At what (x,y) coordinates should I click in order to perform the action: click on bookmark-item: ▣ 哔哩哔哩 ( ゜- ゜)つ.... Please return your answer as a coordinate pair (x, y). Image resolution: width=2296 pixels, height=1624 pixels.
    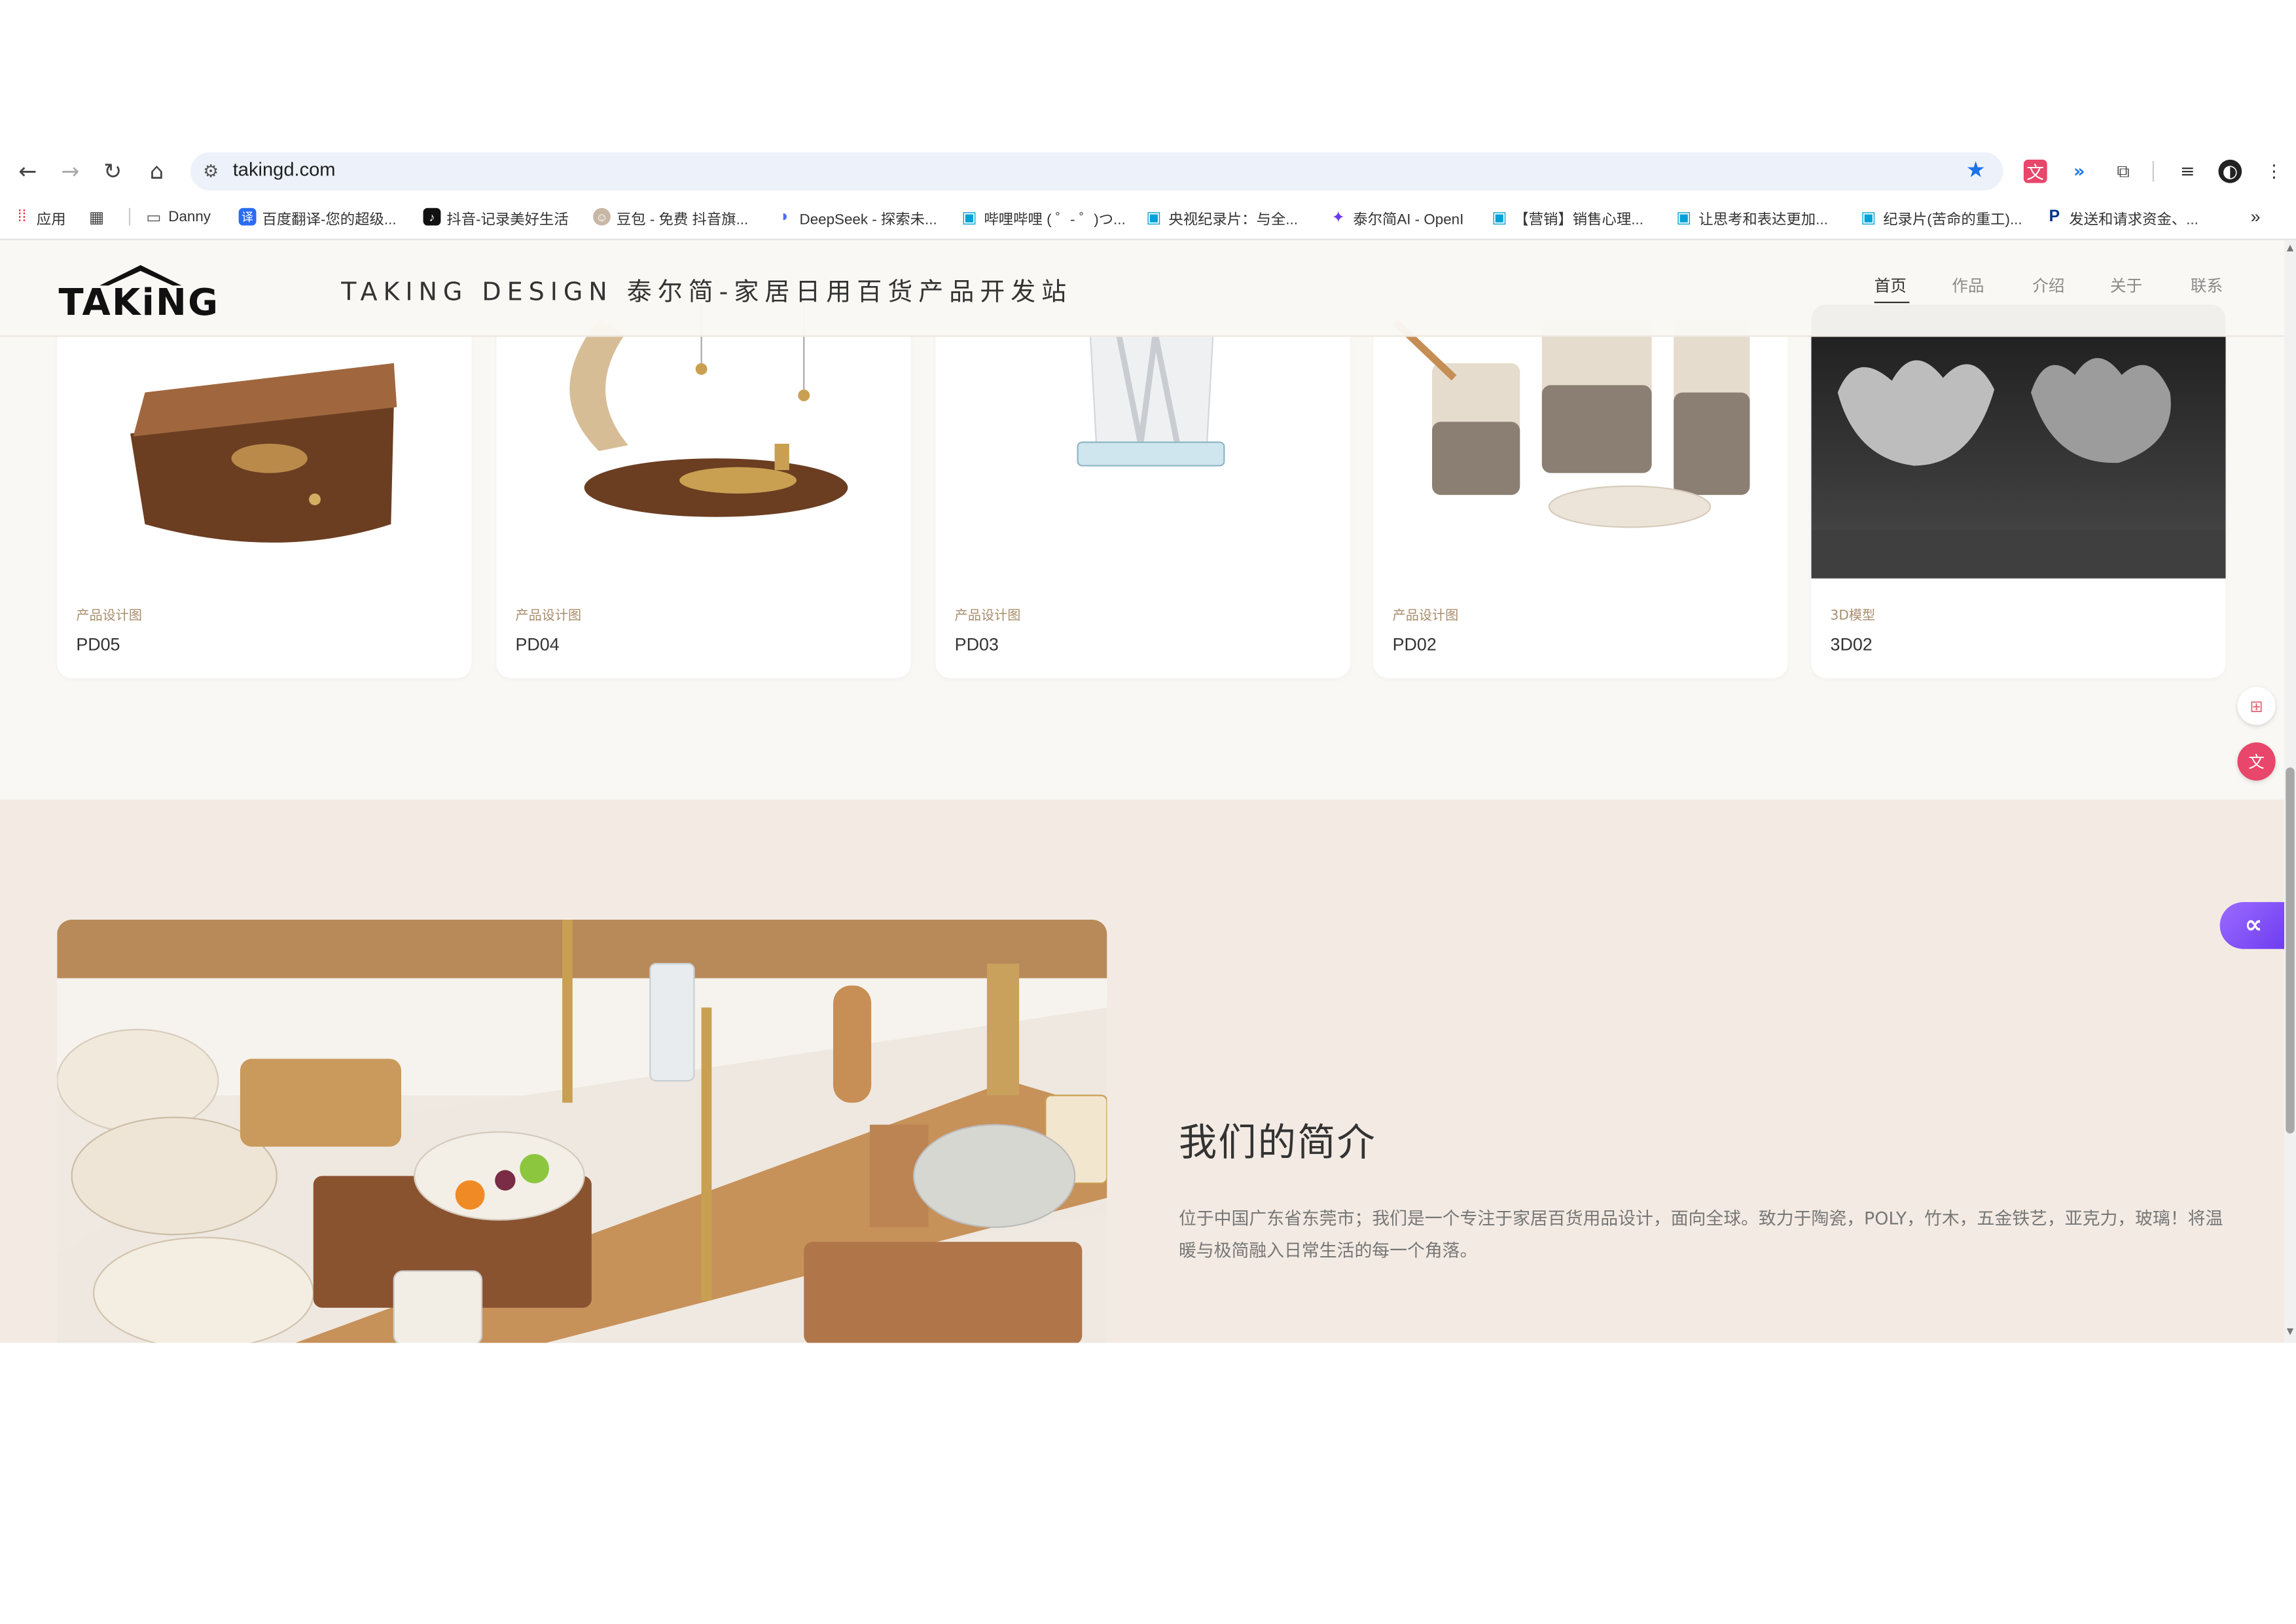
    Looking at the image, I should click on (1043, 216).